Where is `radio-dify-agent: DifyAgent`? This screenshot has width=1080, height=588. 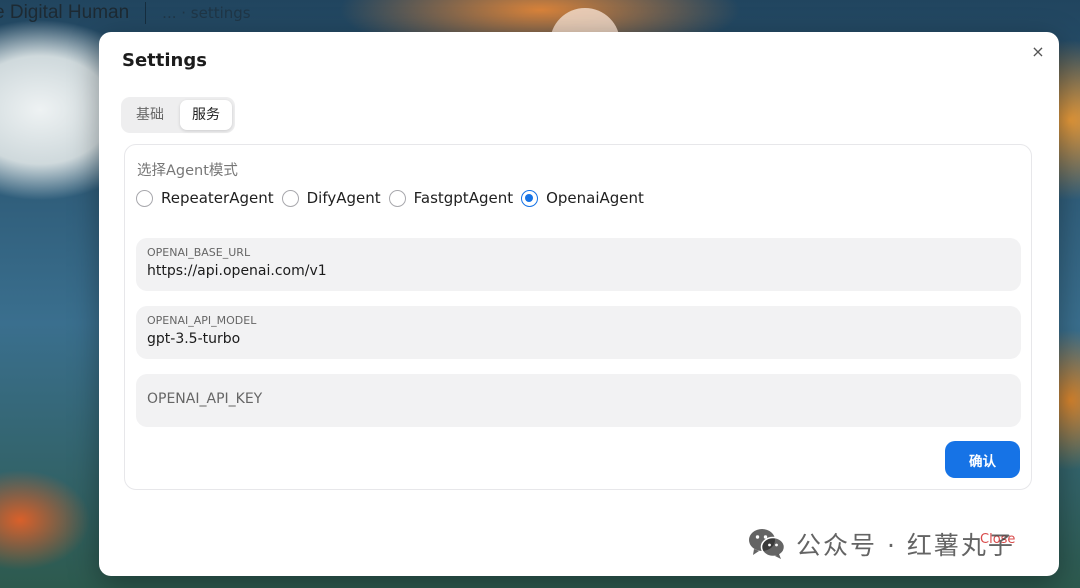
radio-dify-agent: DifyAgent is located at coordinates (331, 198).